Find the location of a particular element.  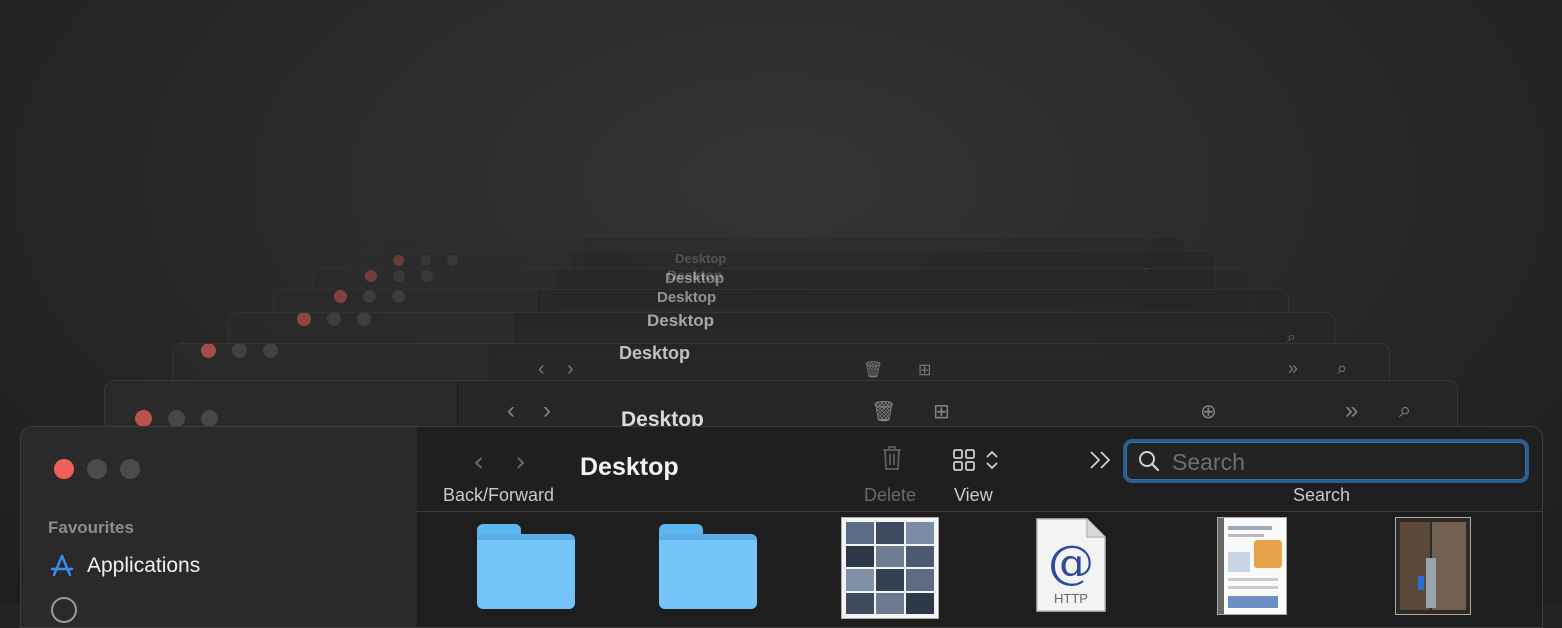

app-store-icon is located at coordinates (62, 565).